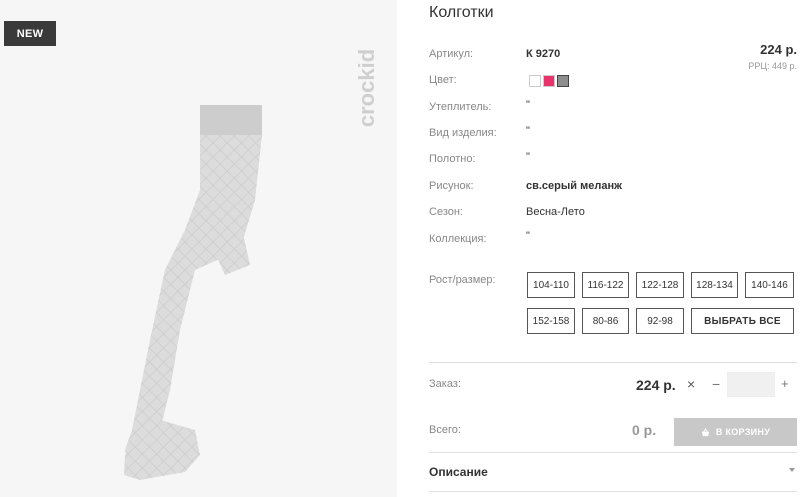 This screenshot has height=497, width=800. What do you see at coordinates (660, 321) in the screenshot?
I see `size-option-92-98: 92-98` at bounding box center [660, 321].